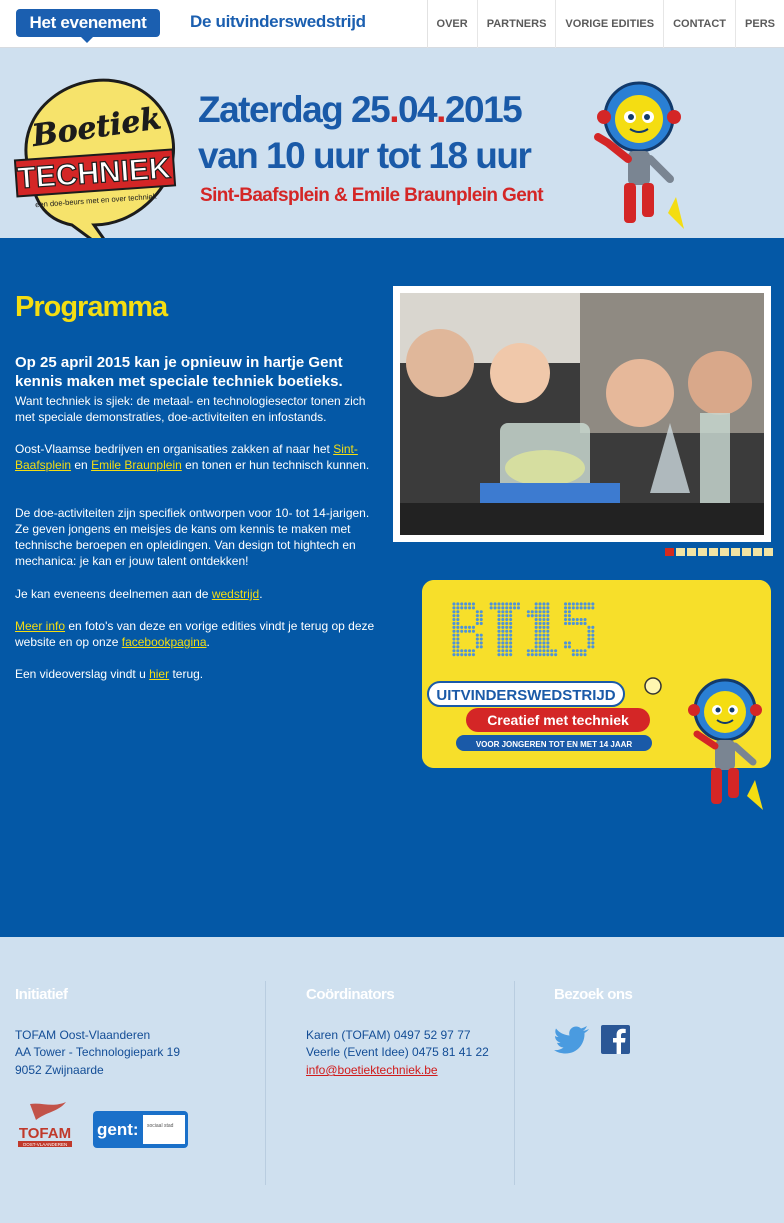 This screenshot has width=784, height=1223. Describe the element at coordinates (136, 465) in the screenshot. I see `link-emile-braunplein: Emile Braunplein` at that location.